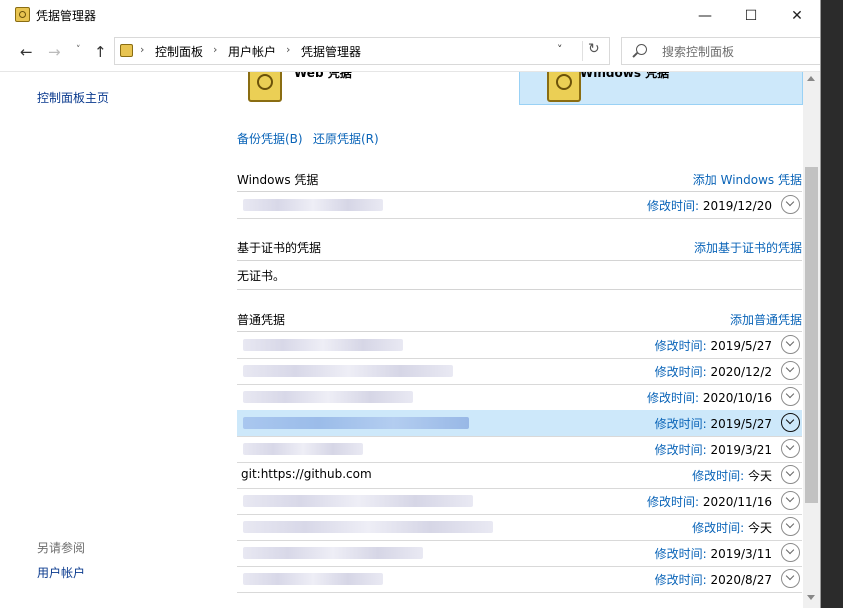  Describe the element at coordinates (519, 501) in the screenshot. I see `generic-credential-row: 修改时间: 2020/11/16` at that location.